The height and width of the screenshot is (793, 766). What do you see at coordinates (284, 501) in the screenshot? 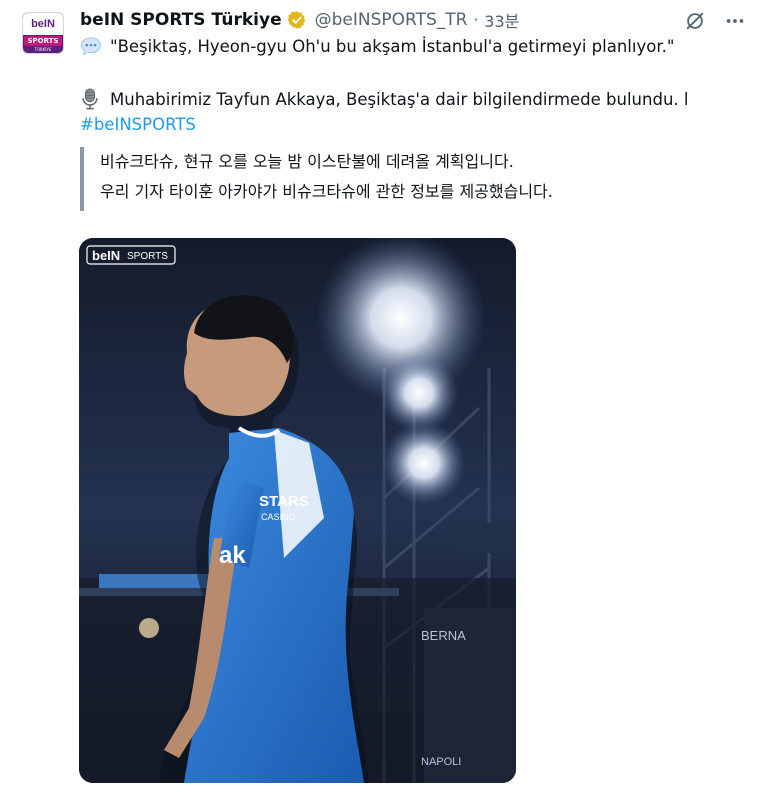
I see `svg-text: STARS` at bounding box center [284, 501].